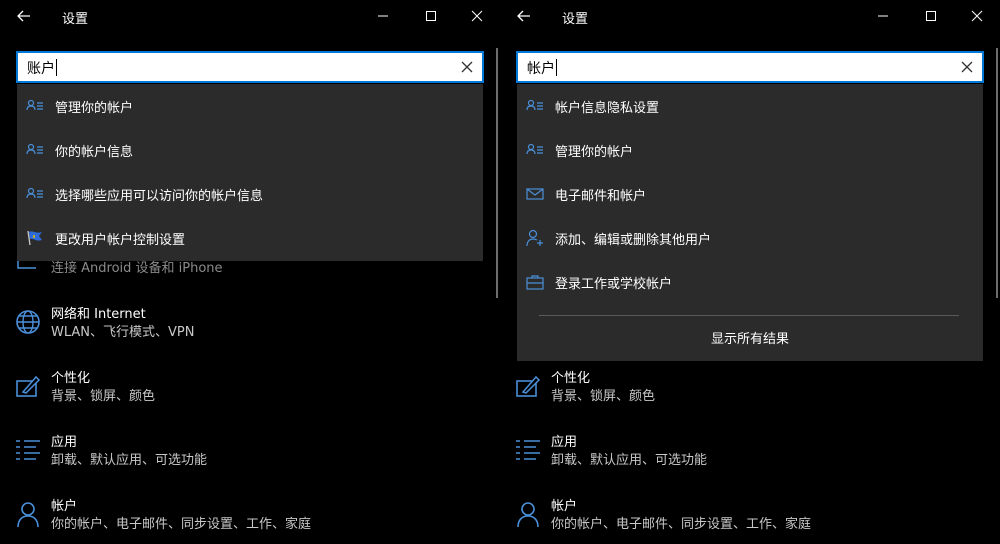  I want to click on suggestion-label: 添加、编辑或删除其他用户, so click(633, 240).